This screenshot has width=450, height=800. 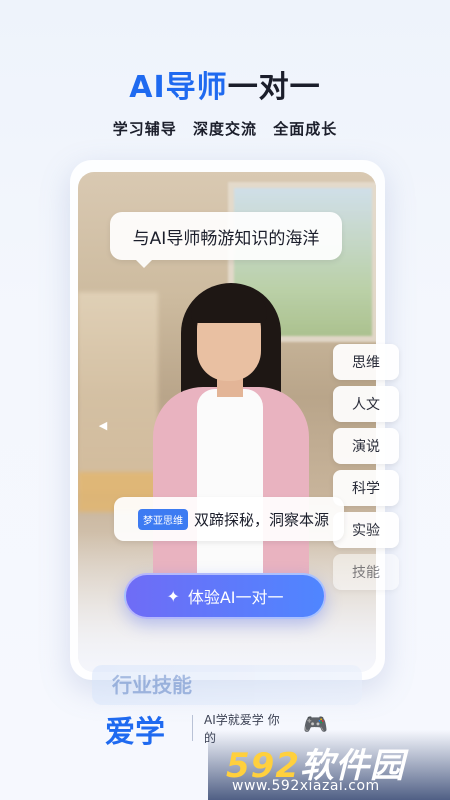 What do you see at coordinates (173, 596) in the screenshot?
I see `sparkle-icon: ✦` at bounding box center [173, 596].